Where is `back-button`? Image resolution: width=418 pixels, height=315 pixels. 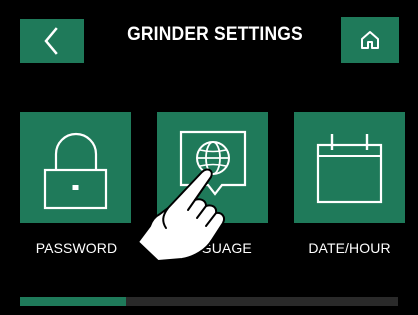 back-button is located at coordinates (52, 41).